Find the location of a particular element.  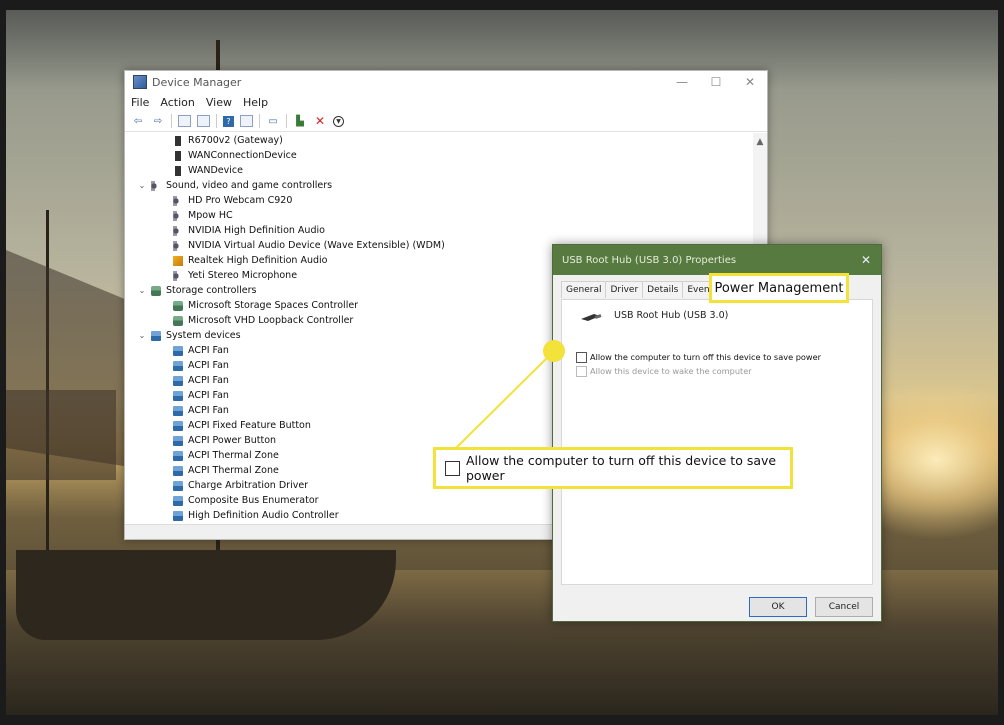

menu-view: View is located at coordinates (219, 102).